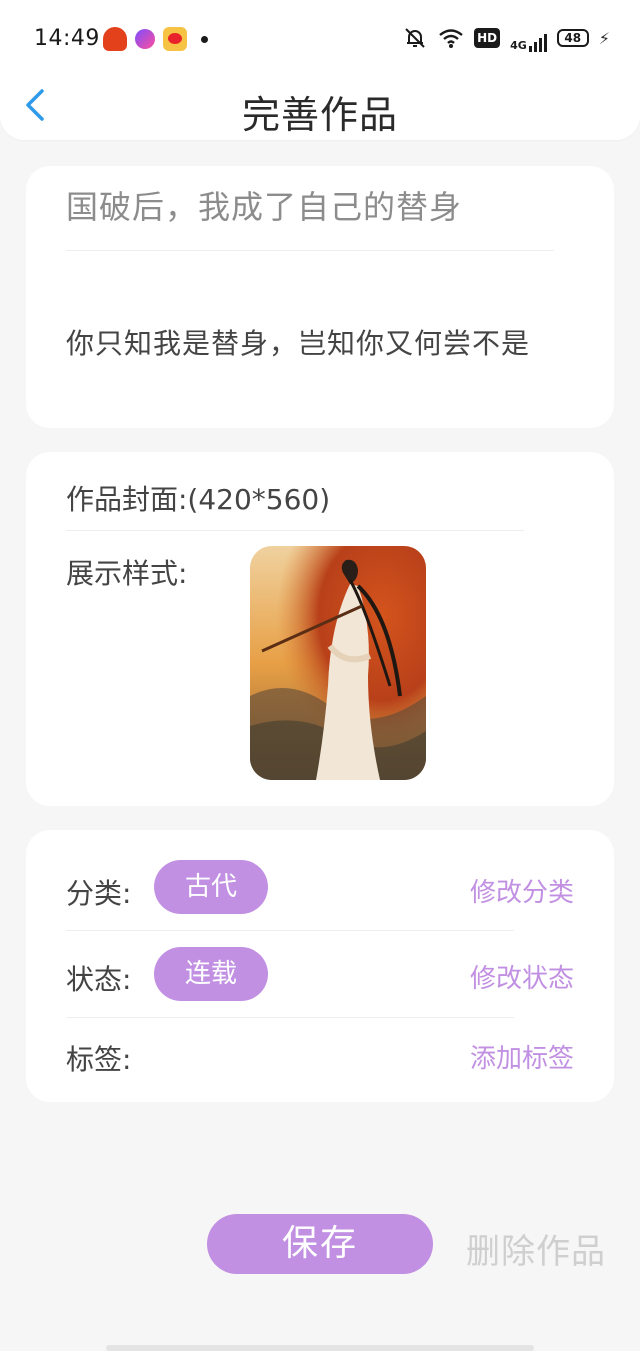  I want to click on delete-work-button: 删除作品, so click(536, 1248).